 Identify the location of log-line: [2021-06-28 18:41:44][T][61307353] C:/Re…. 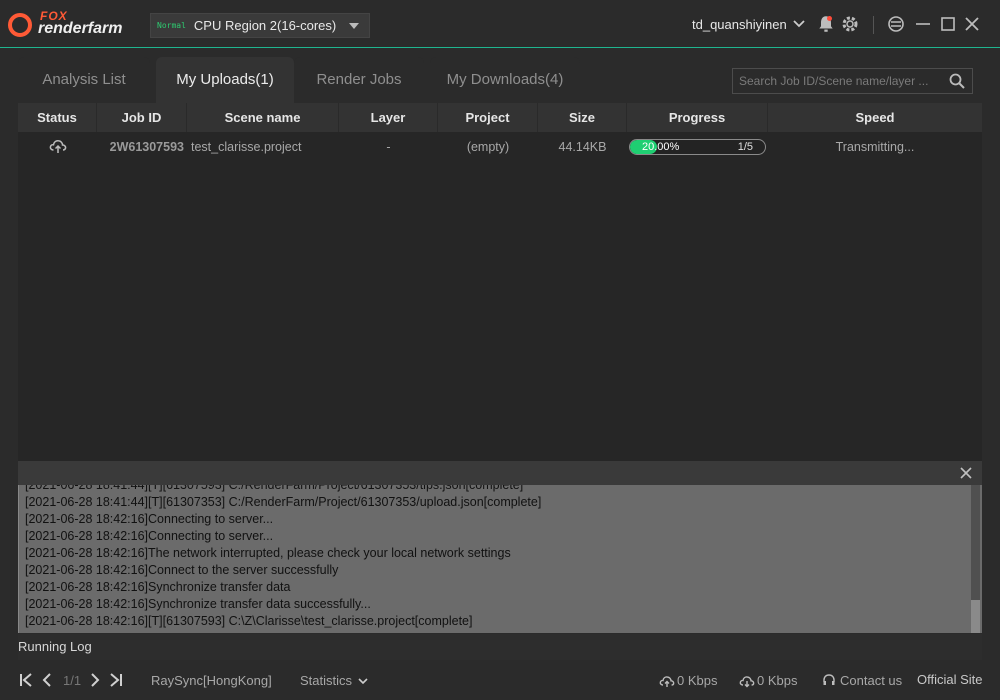
(283, 502).